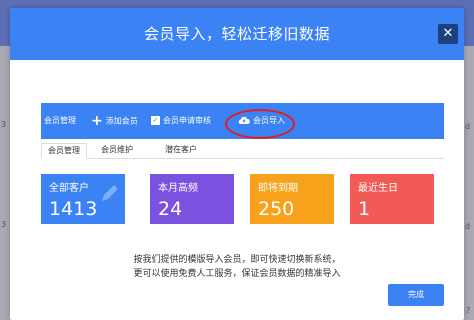  I want to click on toolbar-item-label: 添加会员, so click(121, 121).